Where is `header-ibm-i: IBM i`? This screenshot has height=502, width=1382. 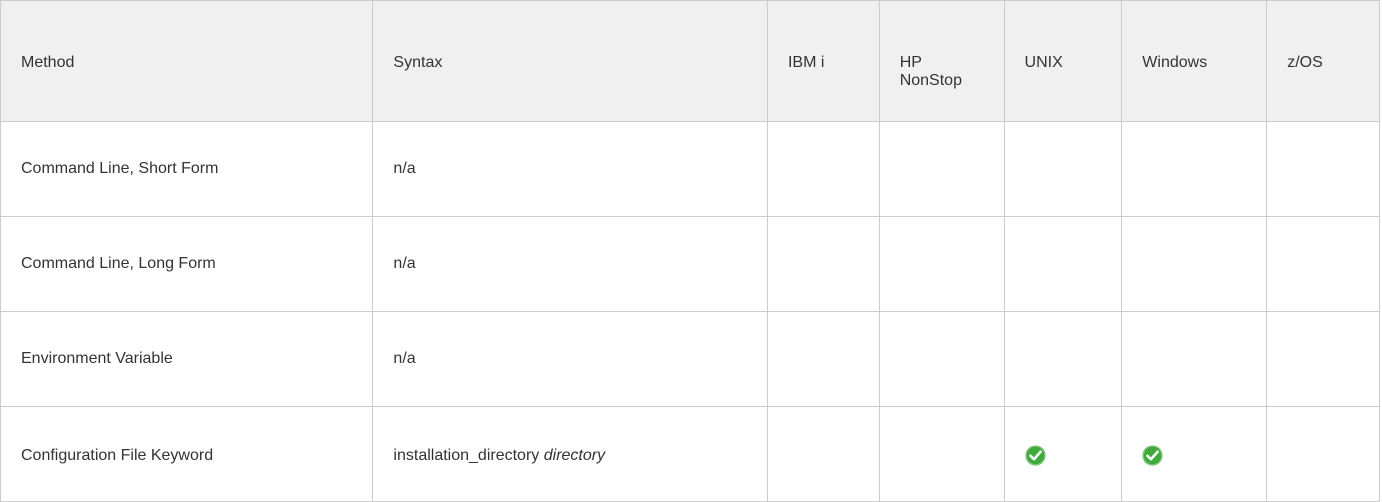
header-ibm-i: IBM i is located at coordinates (823, 61).